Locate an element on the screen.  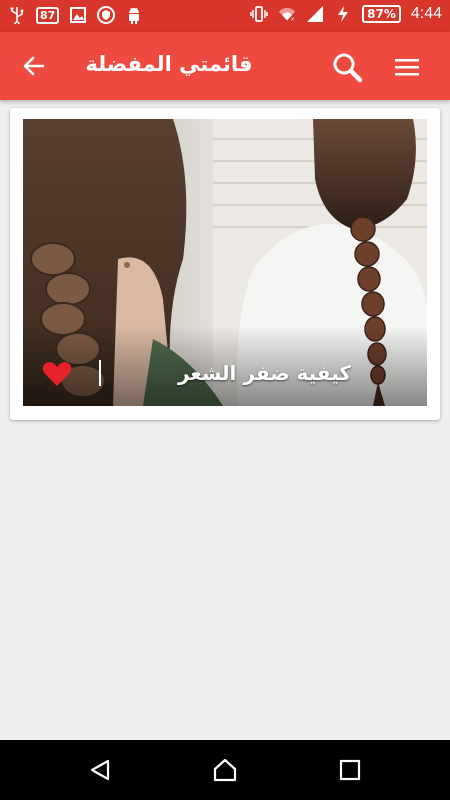
status-bar: 87 x 87% 4:44 is located at coordinates (225, 16).